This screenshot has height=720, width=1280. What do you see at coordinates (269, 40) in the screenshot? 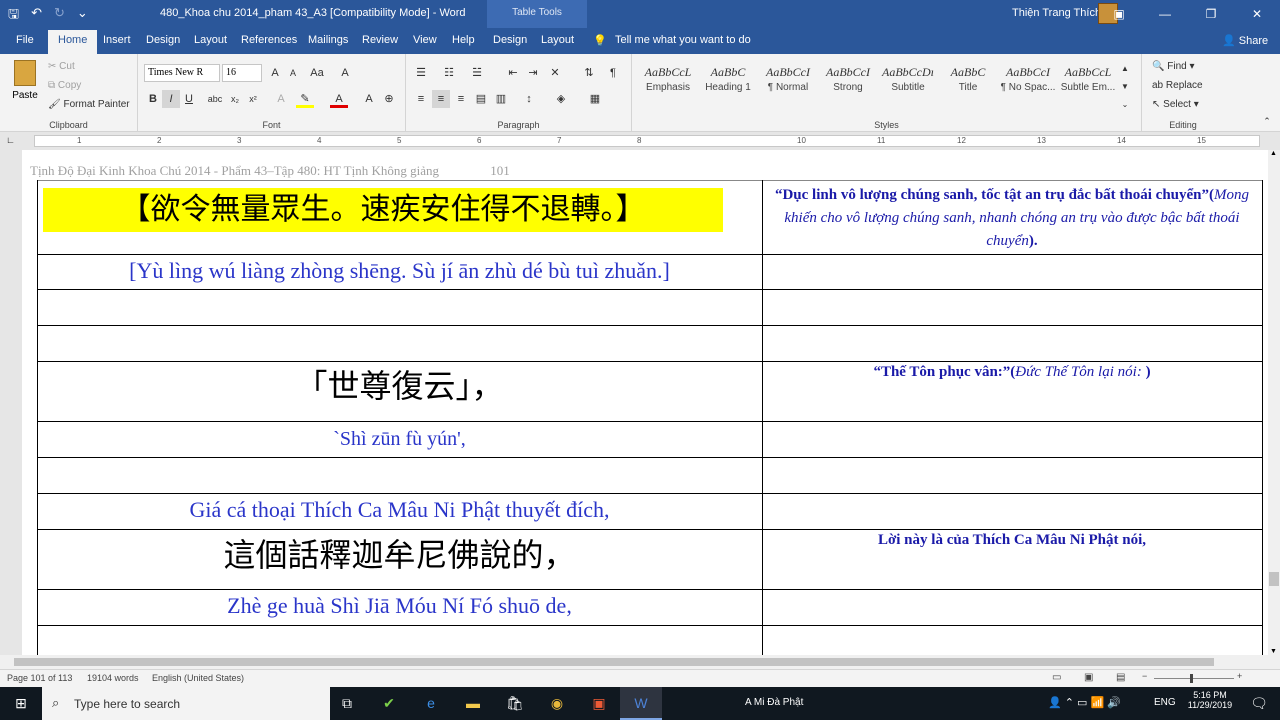
I see `tab-references: References` at bounding box center [269, 40].